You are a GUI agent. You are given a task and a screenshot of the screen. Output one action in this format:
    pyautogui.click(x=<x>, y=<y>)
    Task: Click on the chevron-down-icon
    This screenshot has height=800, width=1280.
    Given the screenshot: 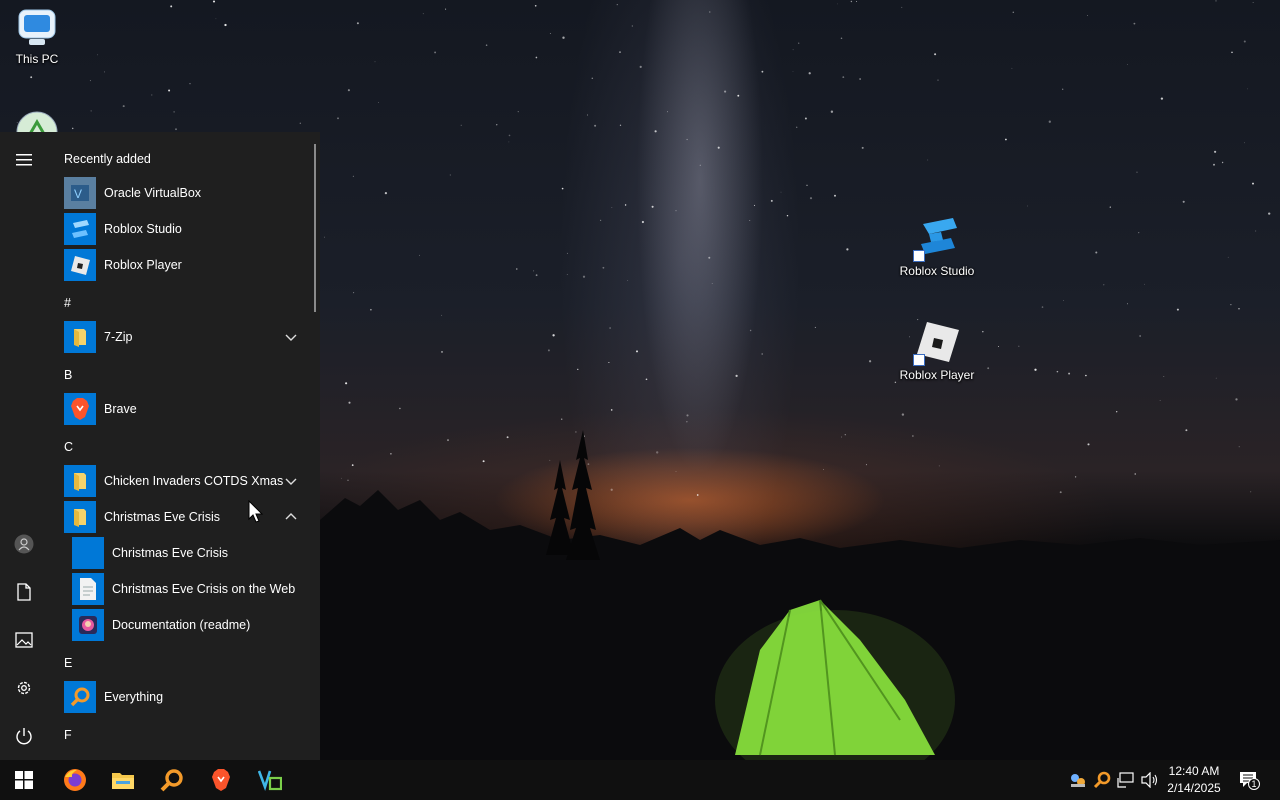 What is the action you would take?
    pyautogui.click(x=291, y=481)
    